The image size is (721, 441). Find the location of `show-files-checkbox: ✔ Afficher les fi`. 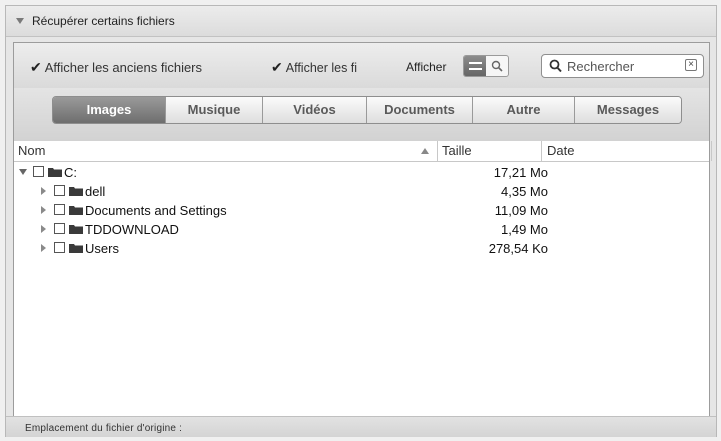

show-files-checkbox: ✔ Afficher les fi is located at coordinates (314, 67).